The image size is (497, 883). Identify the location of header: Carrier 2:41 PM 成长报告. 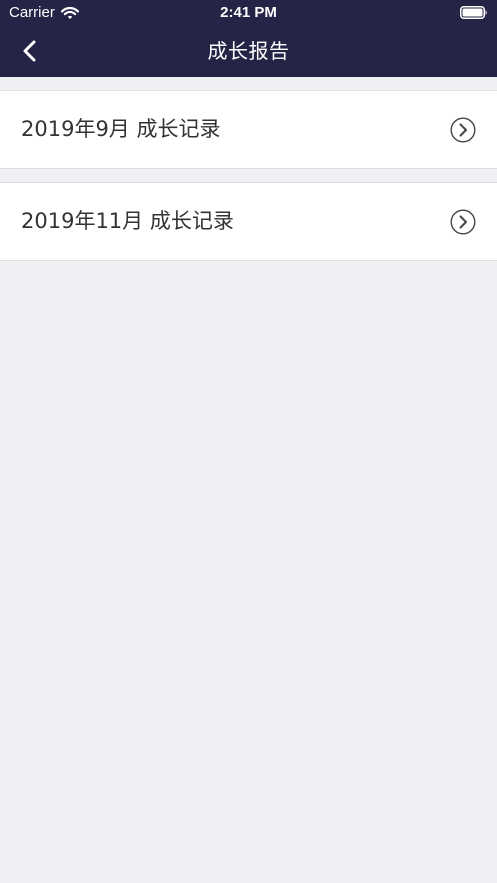
(248, 38).